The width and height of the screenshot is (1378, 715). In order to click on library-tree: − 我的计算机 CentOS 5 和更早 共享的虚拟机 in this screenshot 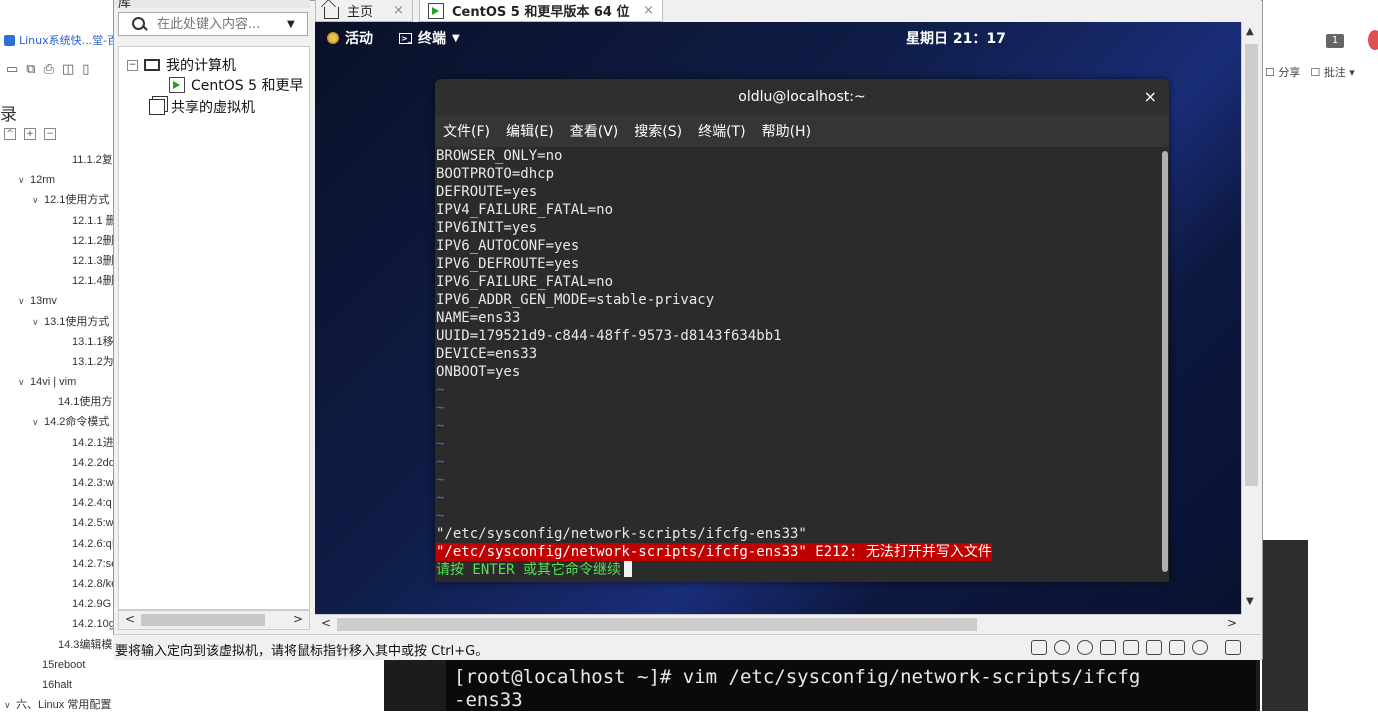, I will do `click(214, 328)`.